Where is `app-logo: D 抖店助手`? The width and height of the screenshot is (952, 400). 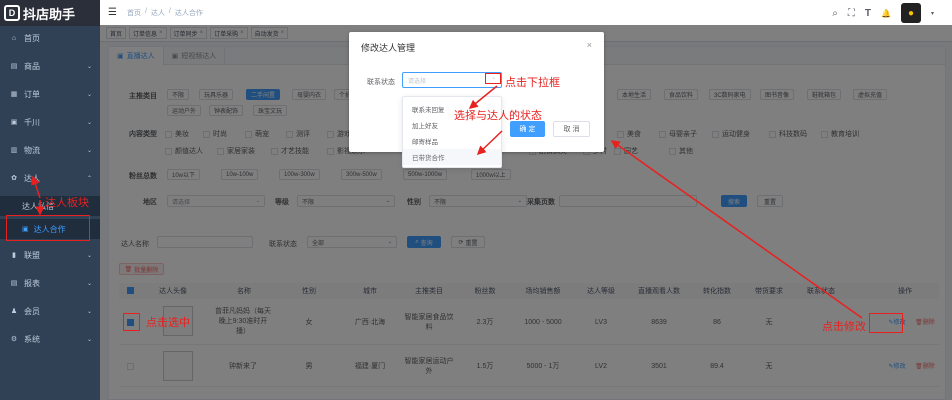
app-logo: D 抖店助手 is located at coordinates (50, 13).